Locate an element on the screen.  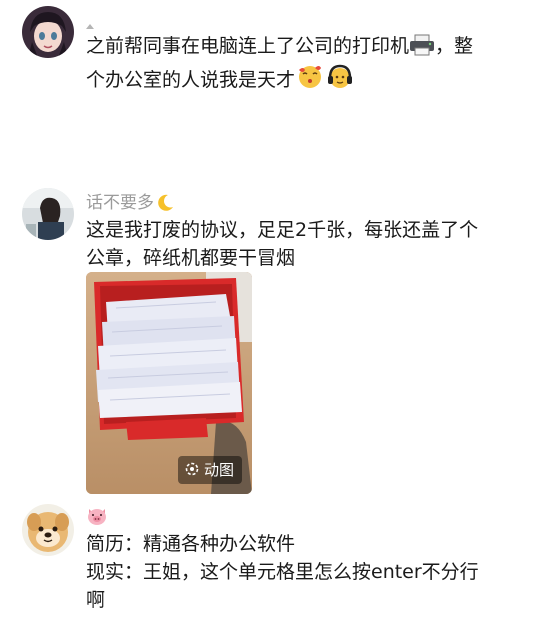
text-line: 简历：精通各种办公软件 is located at coordinates (191, 544).